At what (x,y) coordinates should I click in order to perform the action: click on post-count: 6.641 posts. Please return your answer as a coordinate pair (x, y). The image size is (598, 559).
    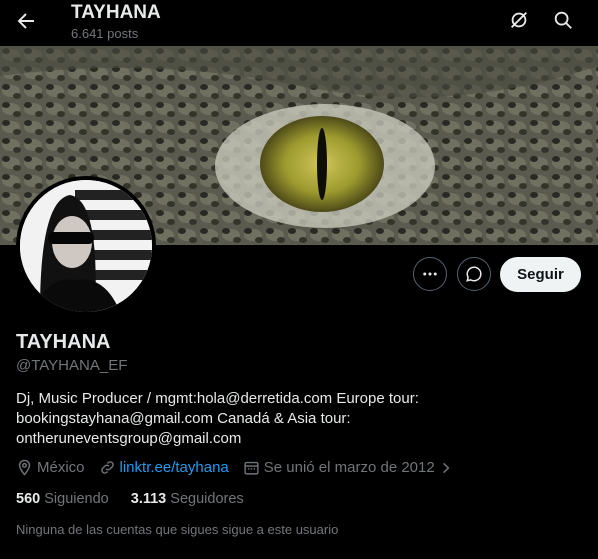
    Looking at the image, I should click on (105, 33).